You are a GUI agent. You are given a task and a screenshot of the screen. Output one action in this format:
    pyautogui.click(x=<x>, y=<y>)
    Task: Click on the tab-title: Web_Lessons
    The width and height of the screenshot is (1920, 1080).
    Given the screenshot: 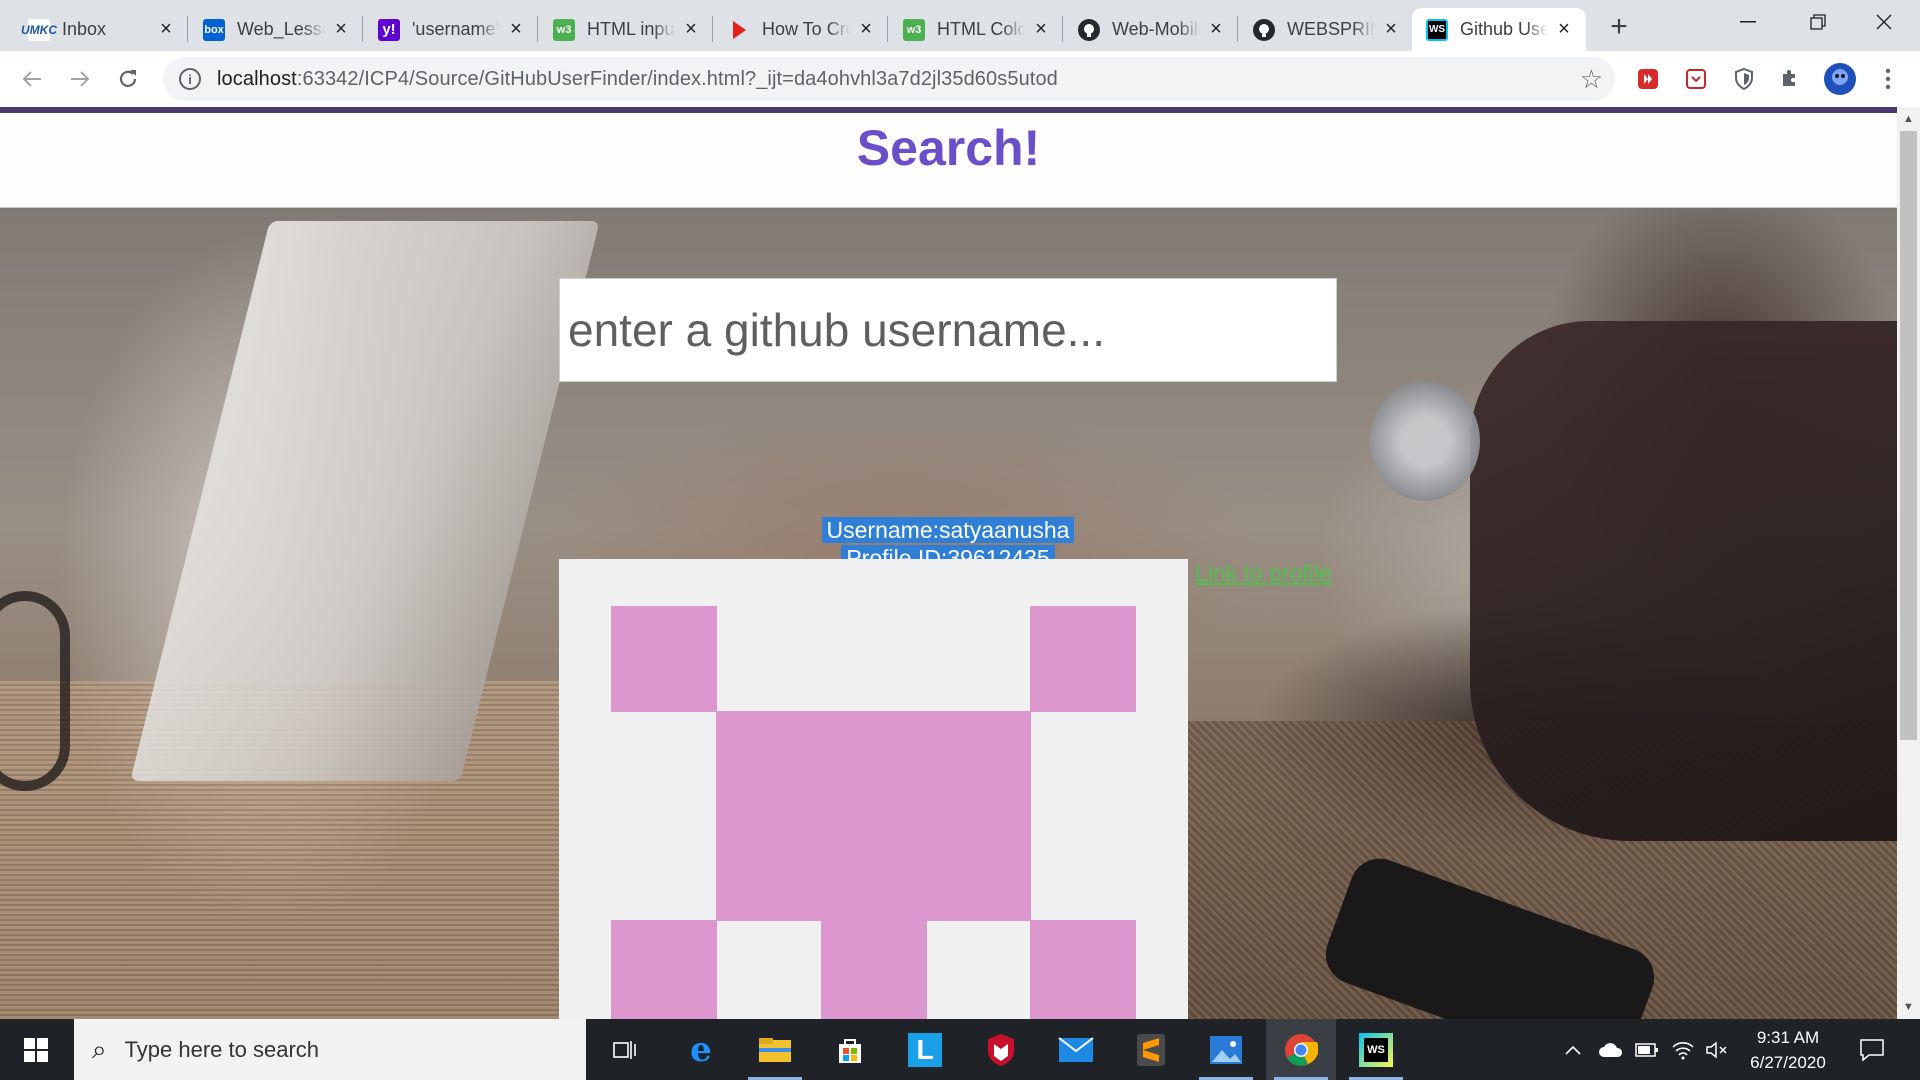 What is the action you would take?
    pyautogui.click(x=281, y=29)
    